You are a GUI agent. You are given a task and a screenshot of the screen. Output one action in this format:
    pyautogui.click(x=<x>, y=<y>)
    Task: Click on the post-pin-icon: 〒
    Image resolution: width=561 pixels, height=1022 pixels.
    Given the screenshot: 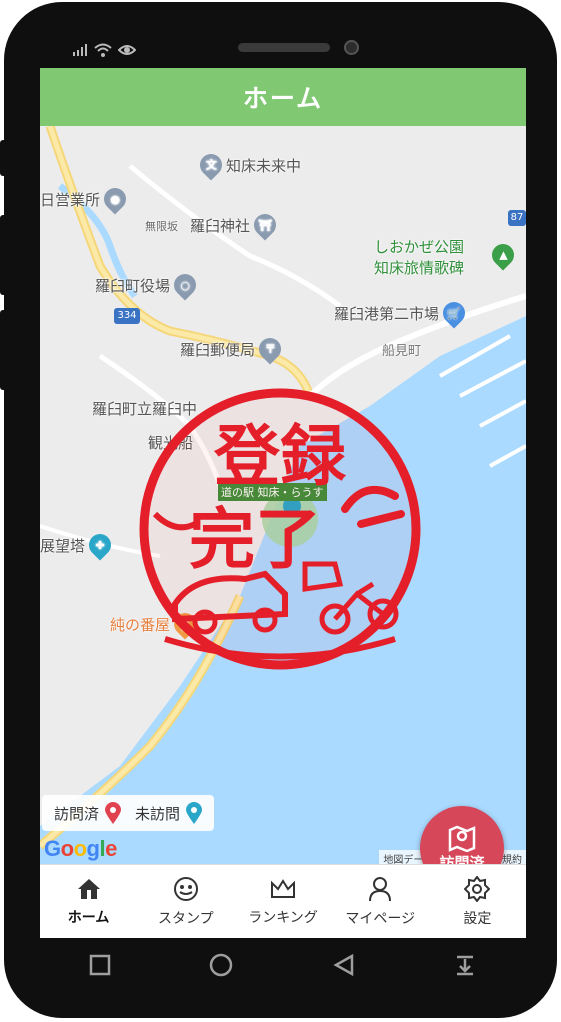 What is the action you would take?
    pyautogui.click(x=270, y=349)
    